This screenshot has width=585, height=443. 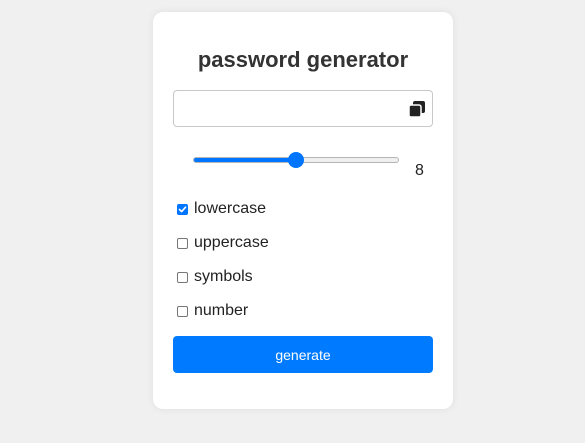 I want to click on option-symbols: symbols, so click(x=215, y=277).